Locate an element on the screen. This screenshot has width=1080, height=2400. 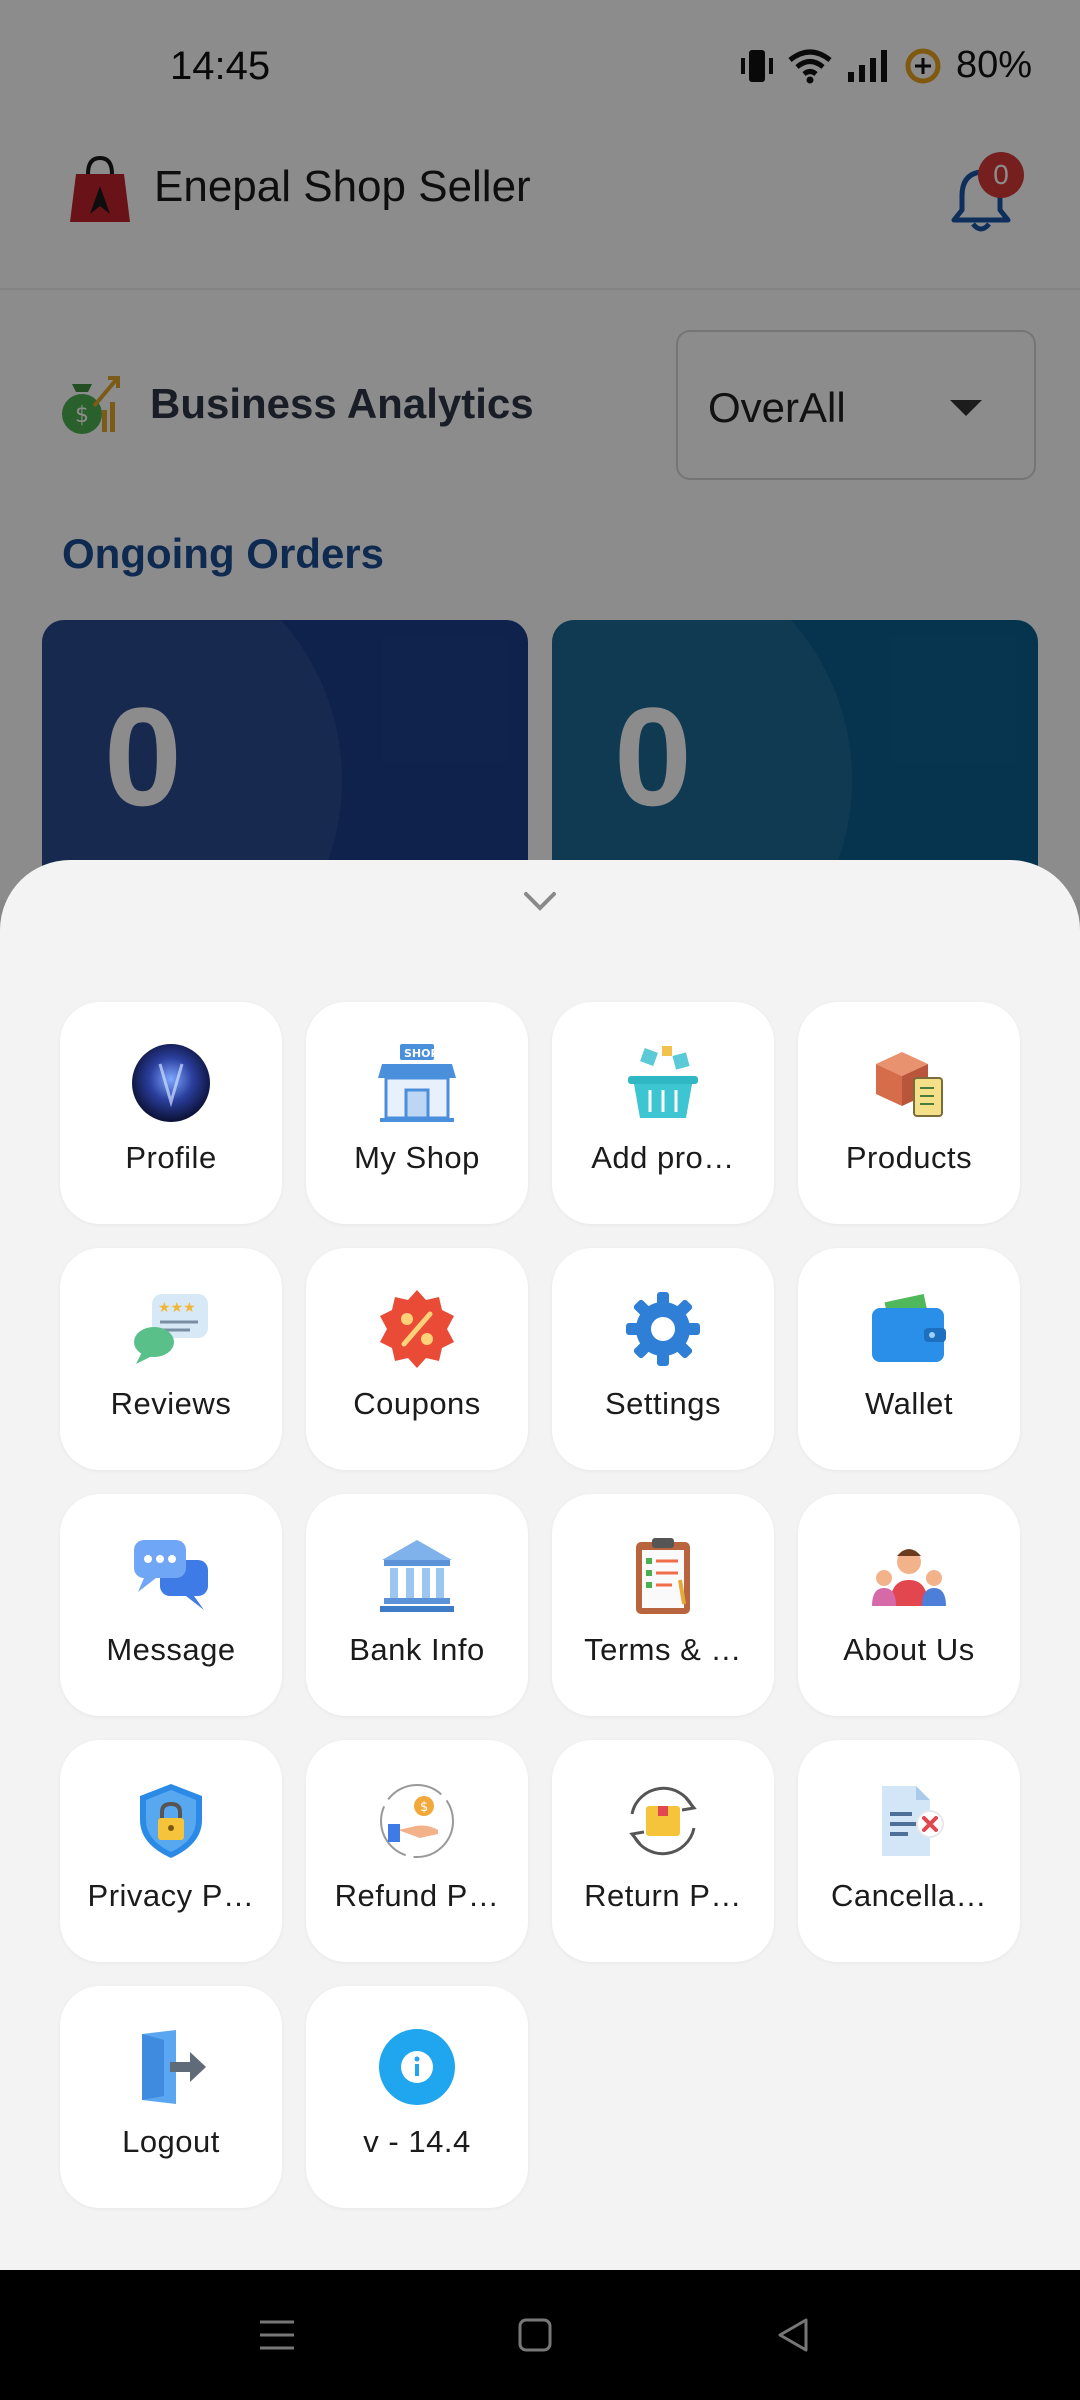
coupon-percent-icon is located at coordinates (417, 1329).